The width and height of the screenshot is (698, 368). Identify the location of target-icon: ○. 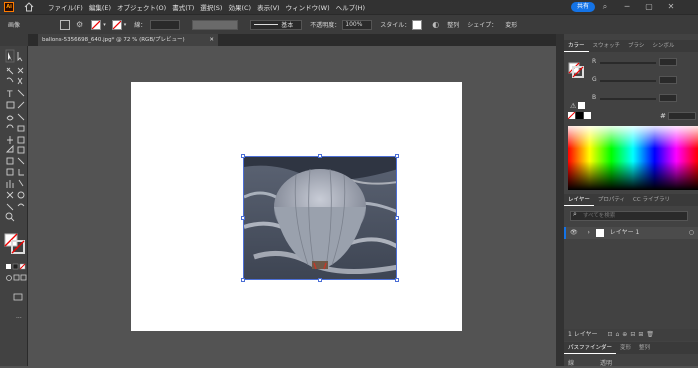
(691, 233).